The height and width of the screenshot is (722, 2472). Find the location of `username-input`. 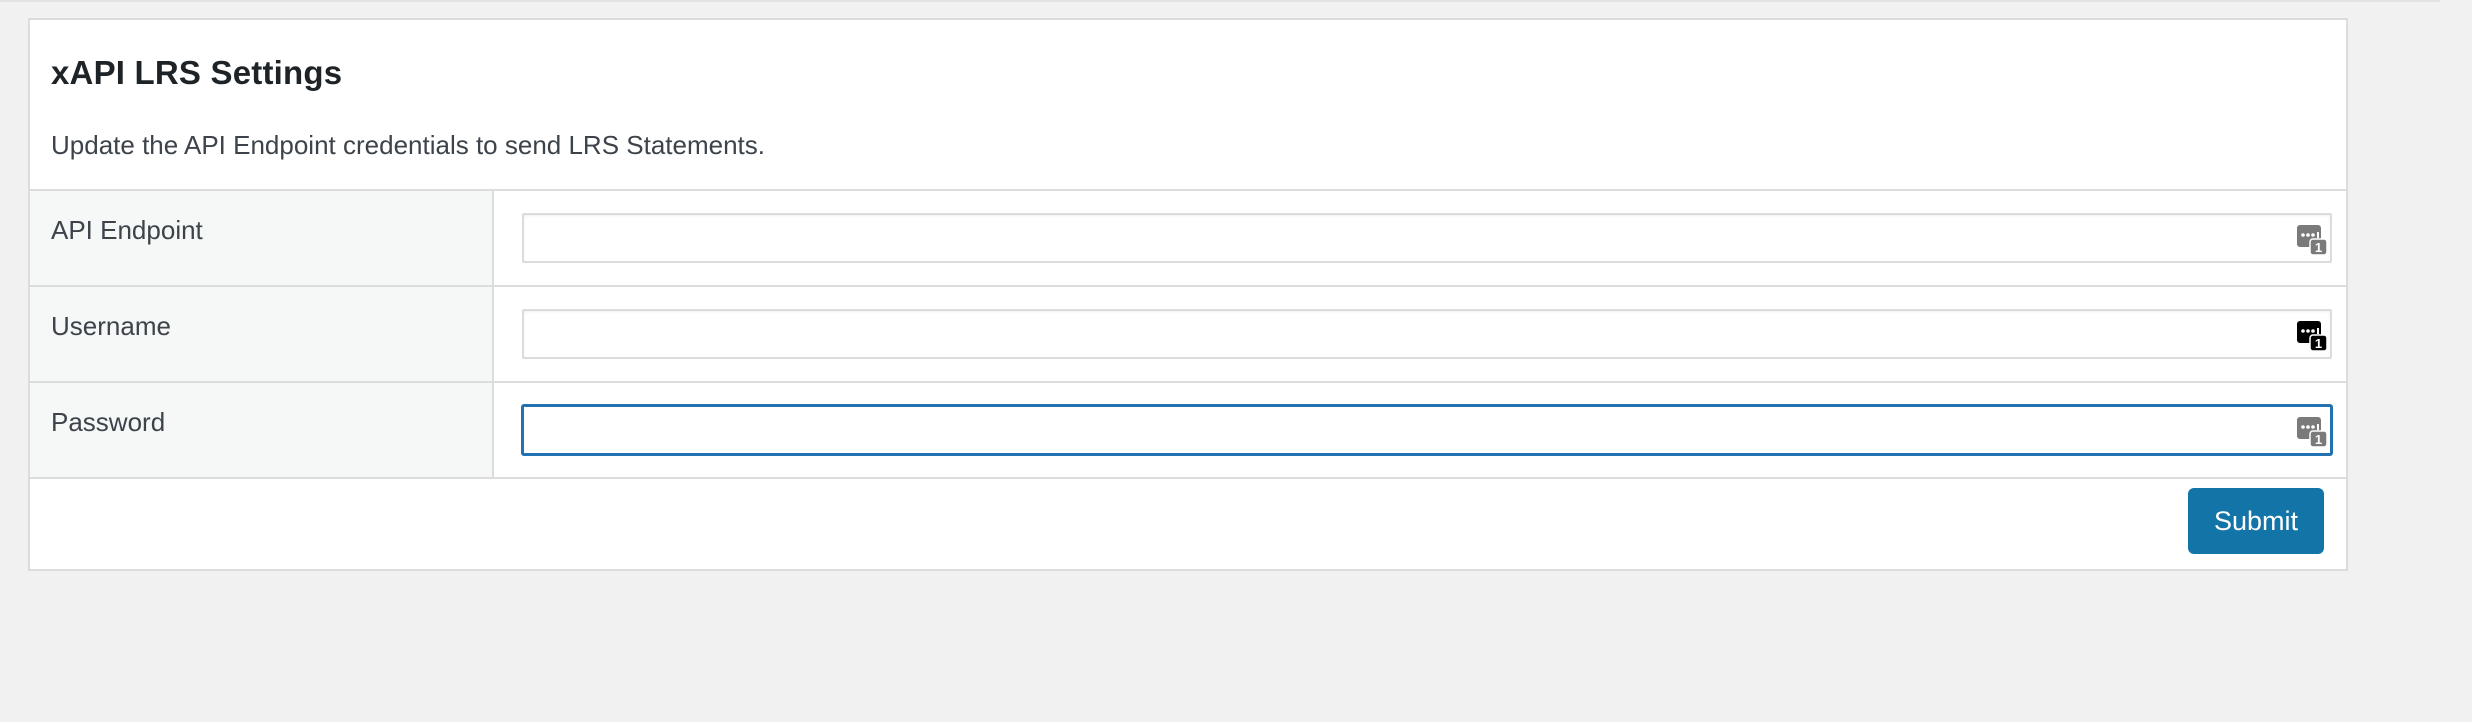

username-input is located at coordinates (1427, 334).